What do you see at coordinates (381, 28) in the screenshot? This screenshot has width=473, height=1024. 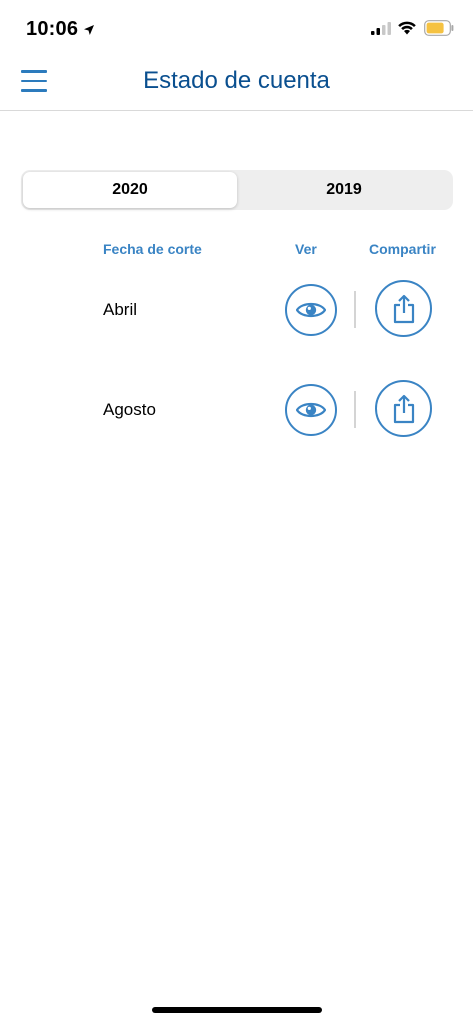 I see `cellular-signal-icon` at bounding box center [381, 28].